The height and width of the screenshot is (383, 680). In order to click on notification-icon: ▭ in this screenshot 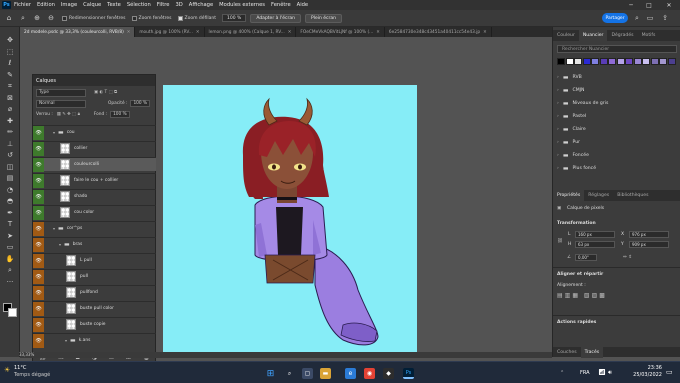, I will do `click(669, 372)`.